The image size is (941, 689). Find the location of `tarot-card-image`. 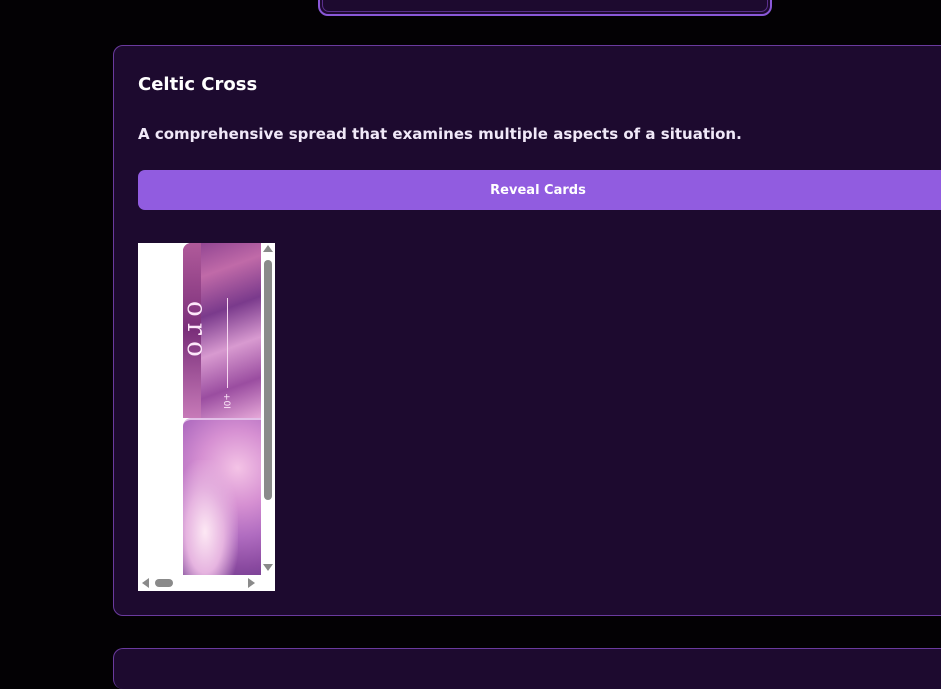

tarot-card-image is located at coordinates (222, 499).